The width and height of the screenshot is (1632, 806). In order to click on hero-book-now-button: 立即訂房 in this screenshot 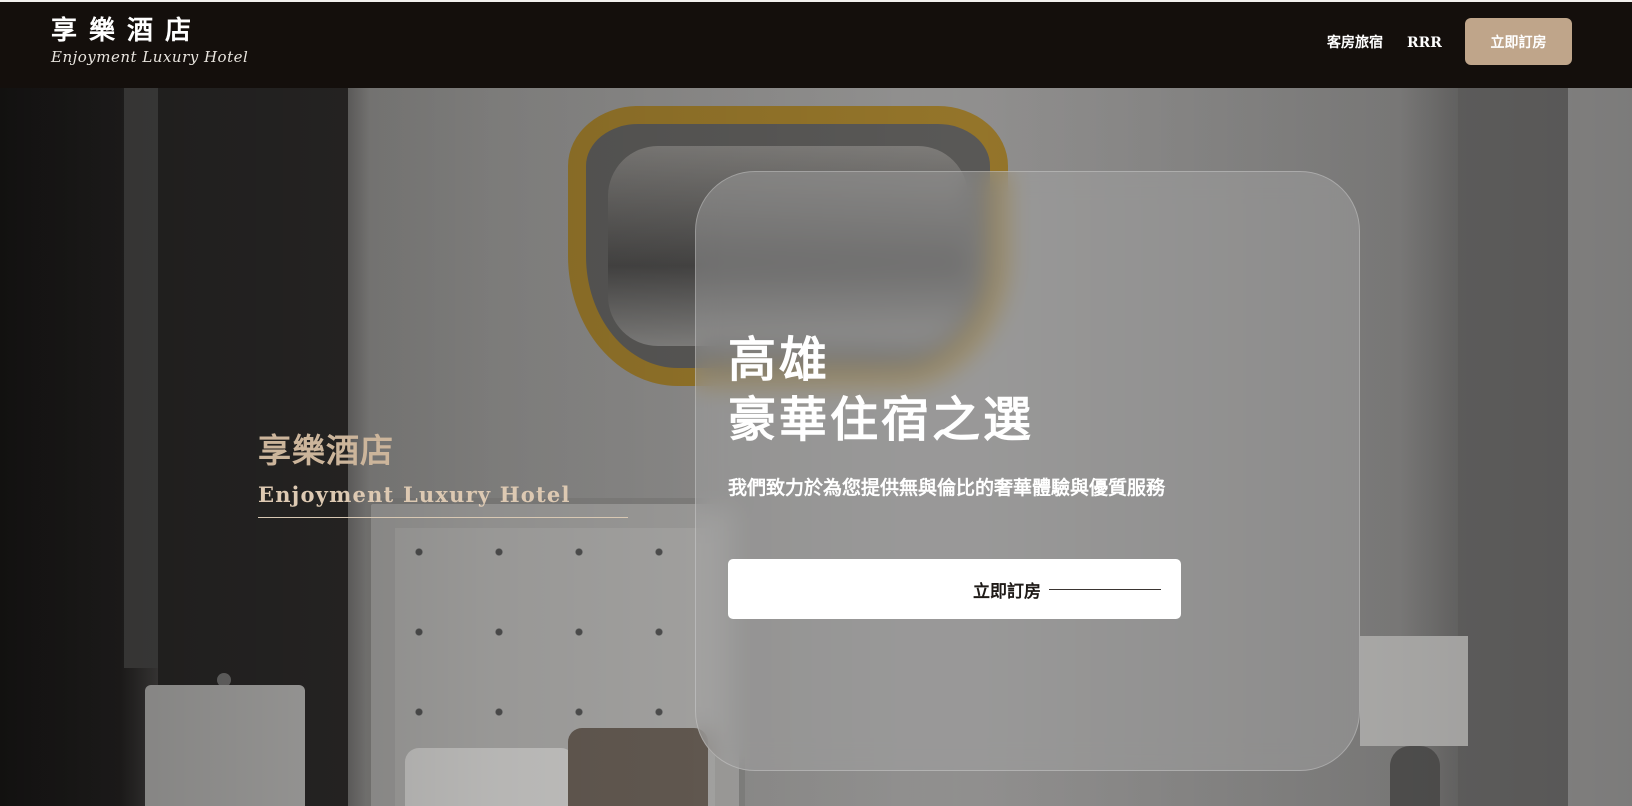, I will do `click(954, 589)`.